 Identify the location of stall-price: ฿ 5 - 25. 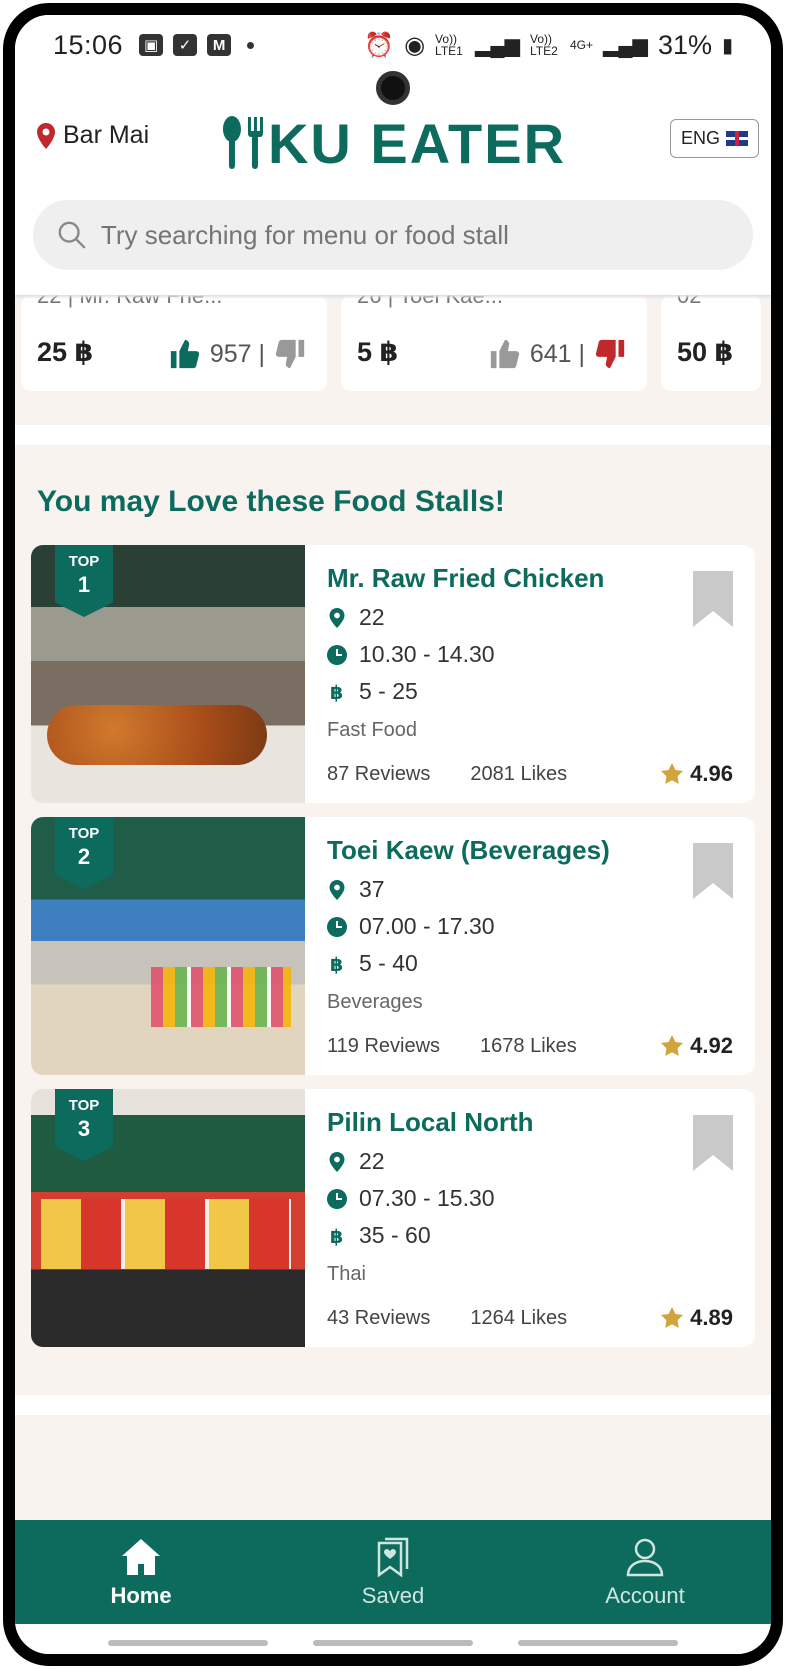
(530, 691).